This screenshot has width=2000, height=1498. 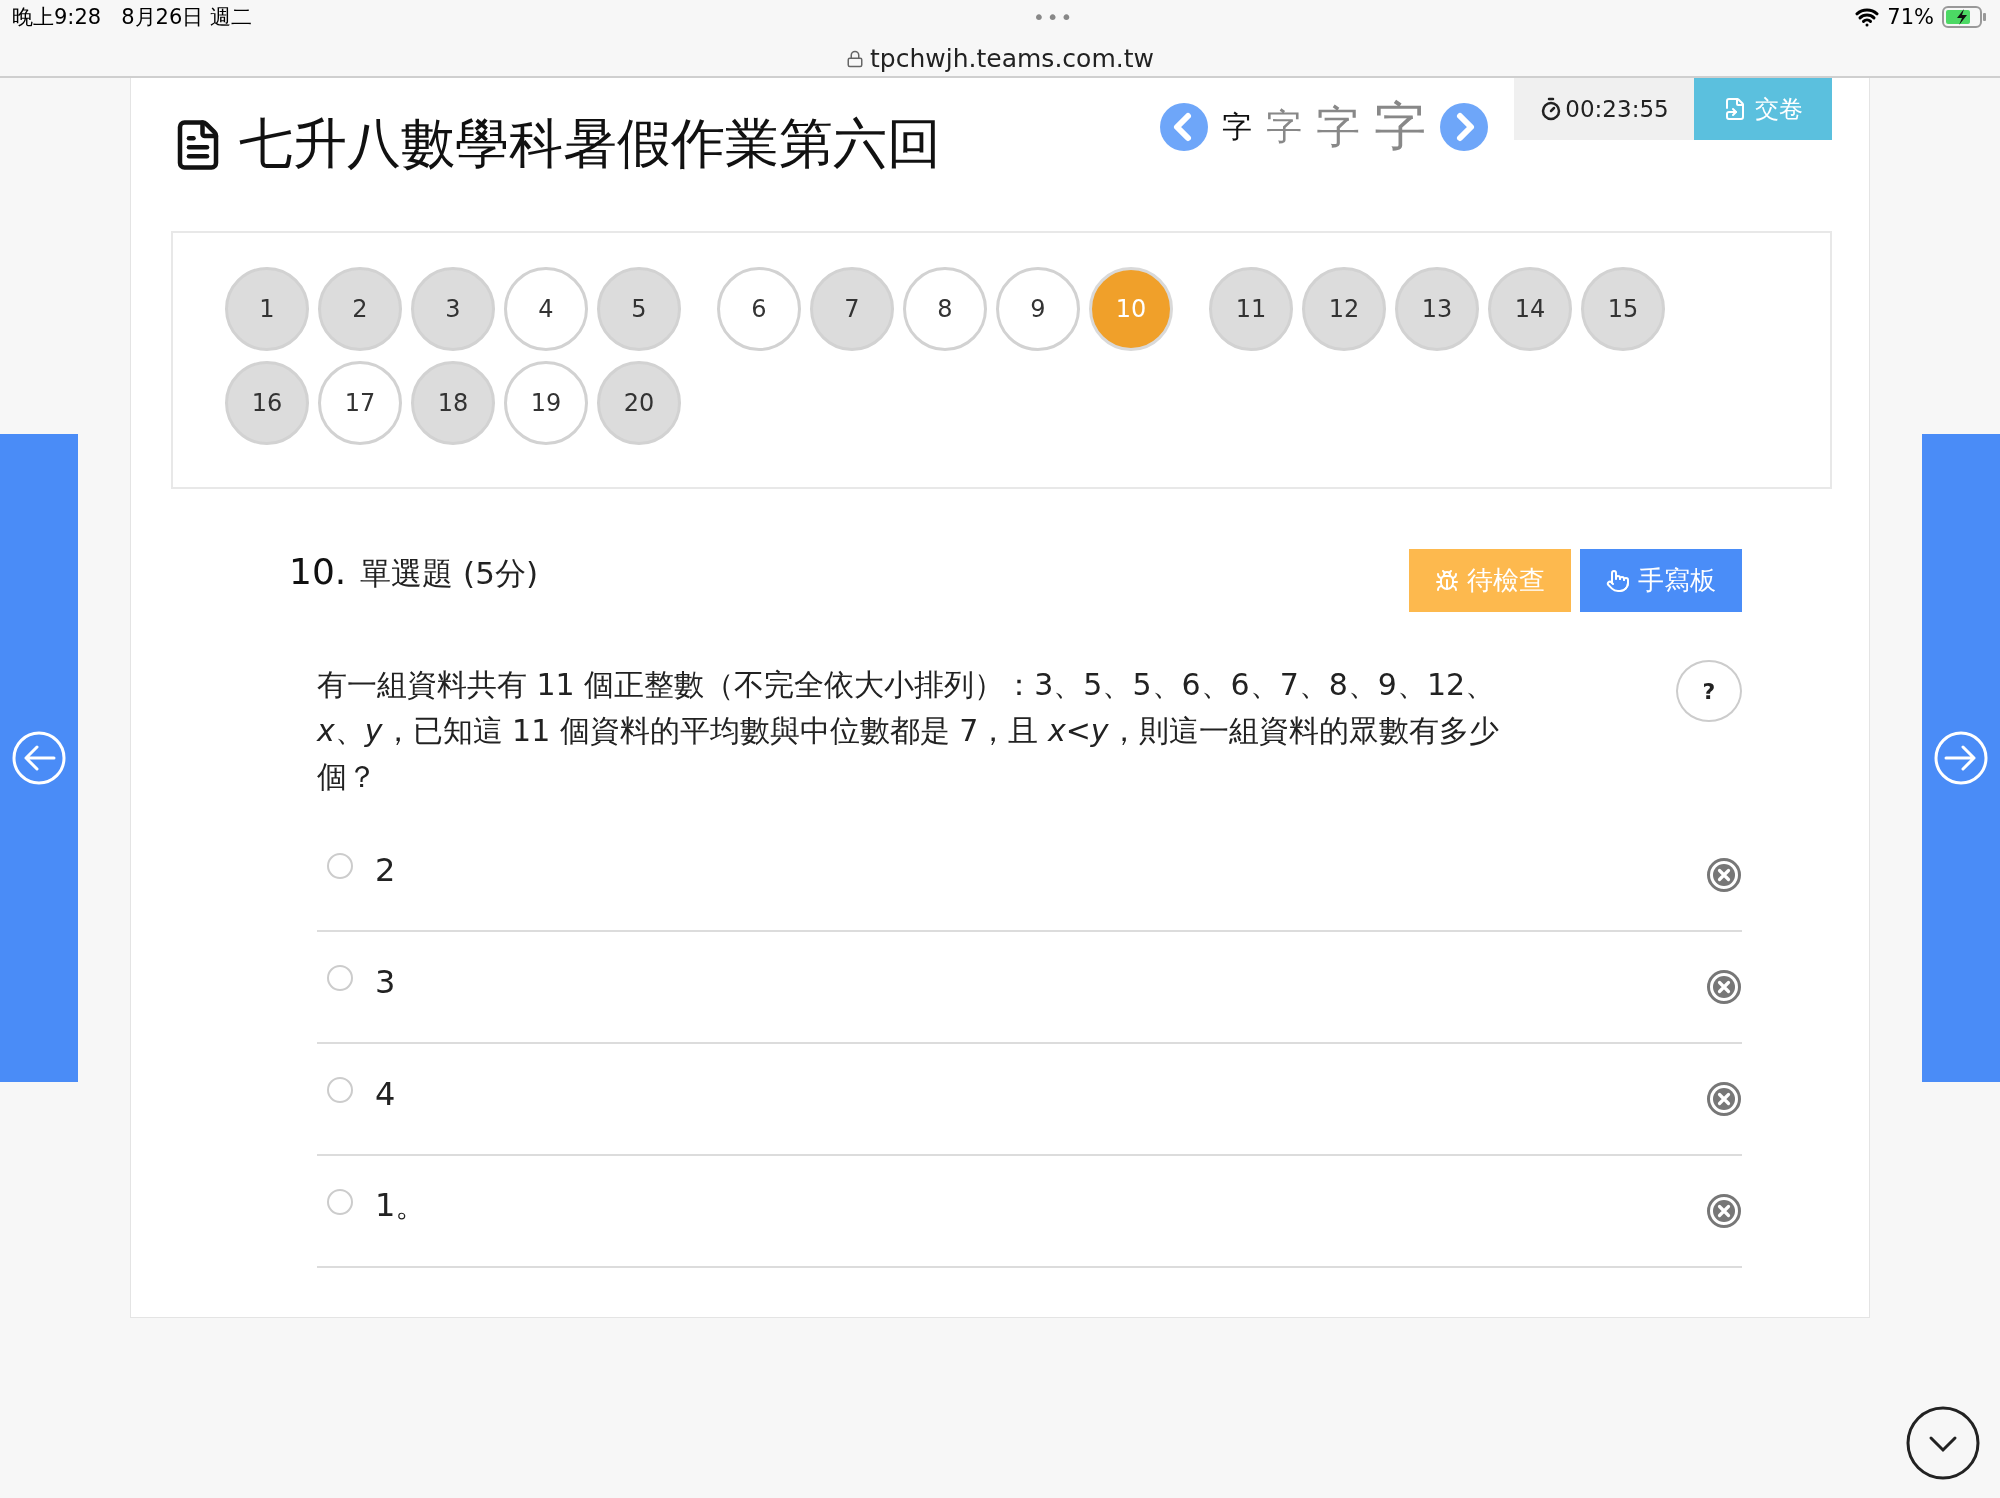 I want to click on question-number-button: 19, so click(x=546, y=403).